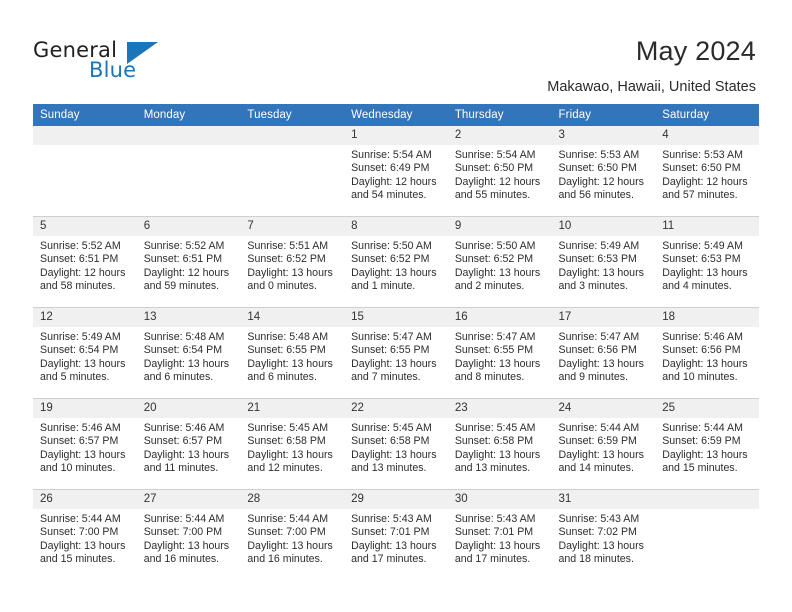 The image size is (792, 612). I want to click on sunset-text: Sunset: 7:02 PM, so click(597, 532).